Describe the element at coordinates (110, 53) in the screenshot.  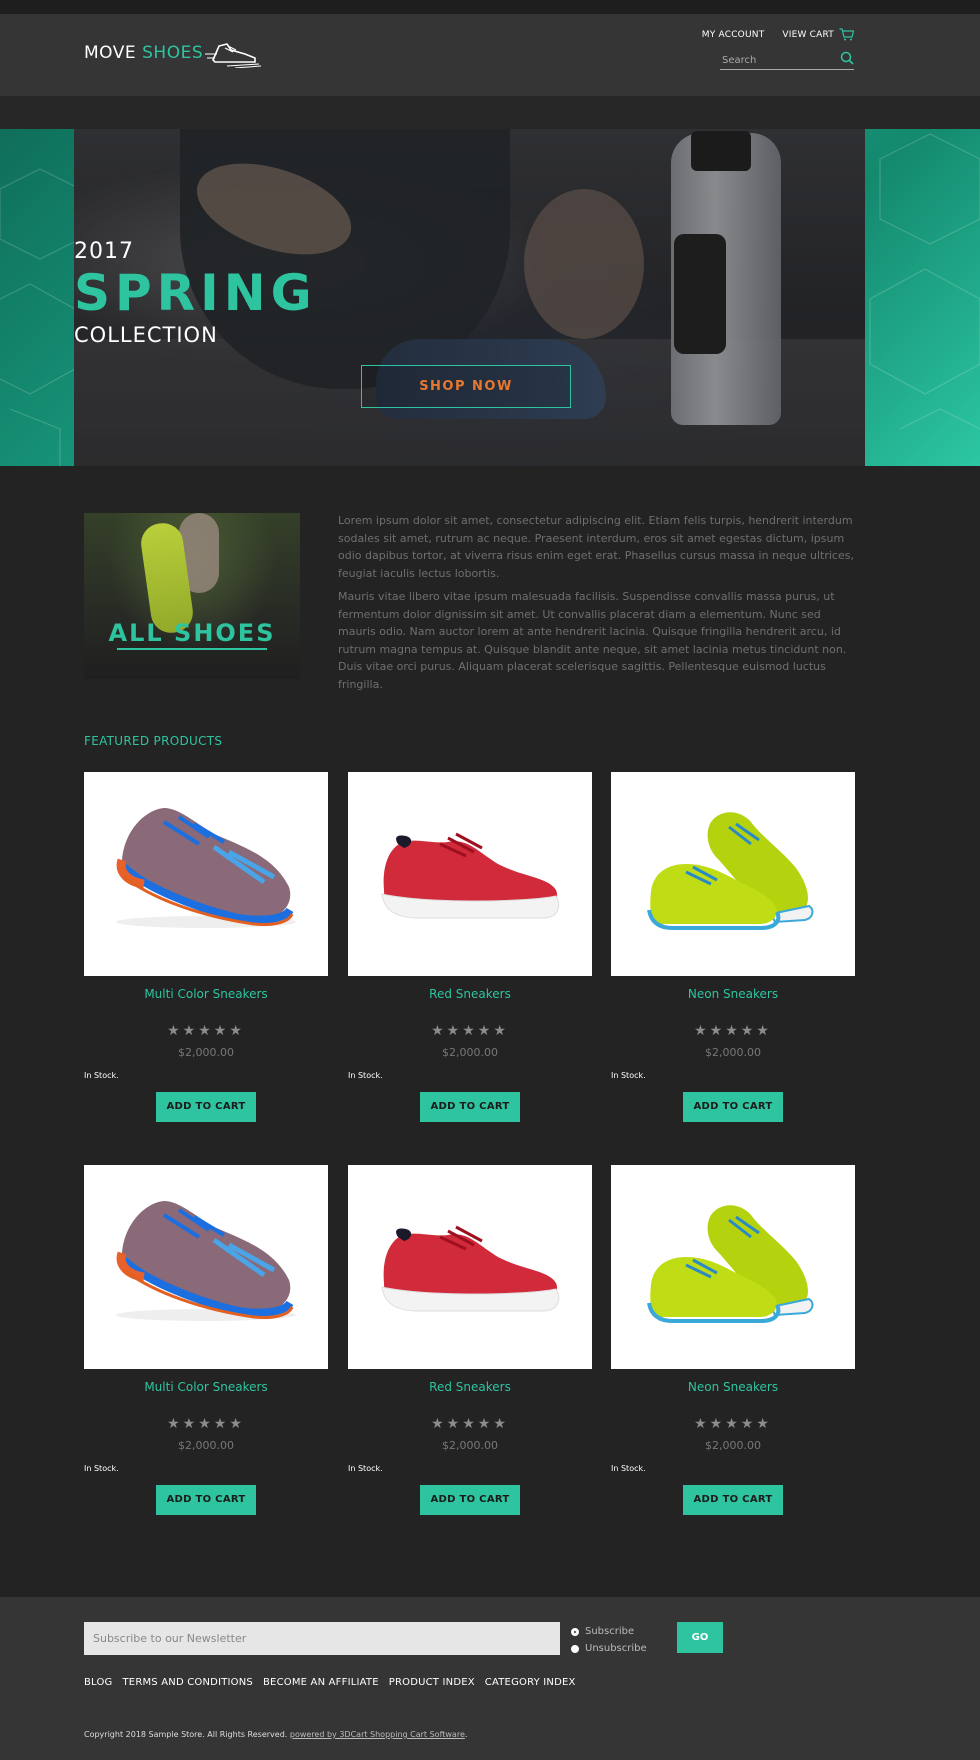
I see `logo-text-move: MOVE` at that location.